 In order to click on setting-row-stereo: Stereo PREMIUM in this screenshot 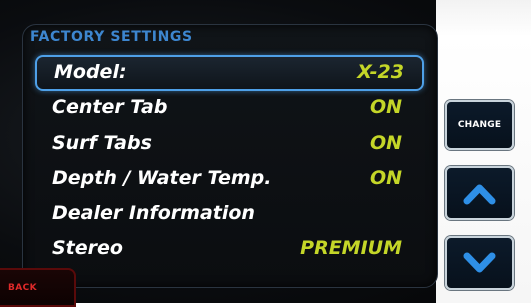, I will do `click(227, 249)`.